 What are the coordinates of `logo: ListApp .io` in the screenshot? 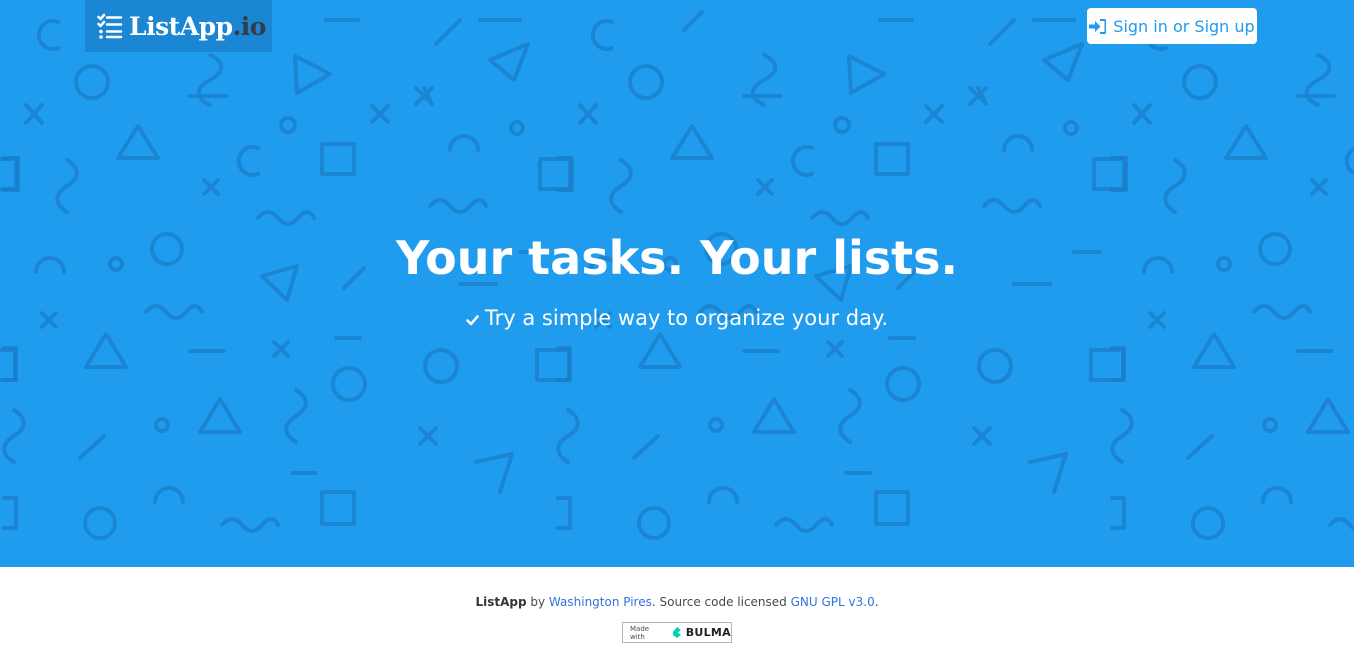 It's located at (178, 26).